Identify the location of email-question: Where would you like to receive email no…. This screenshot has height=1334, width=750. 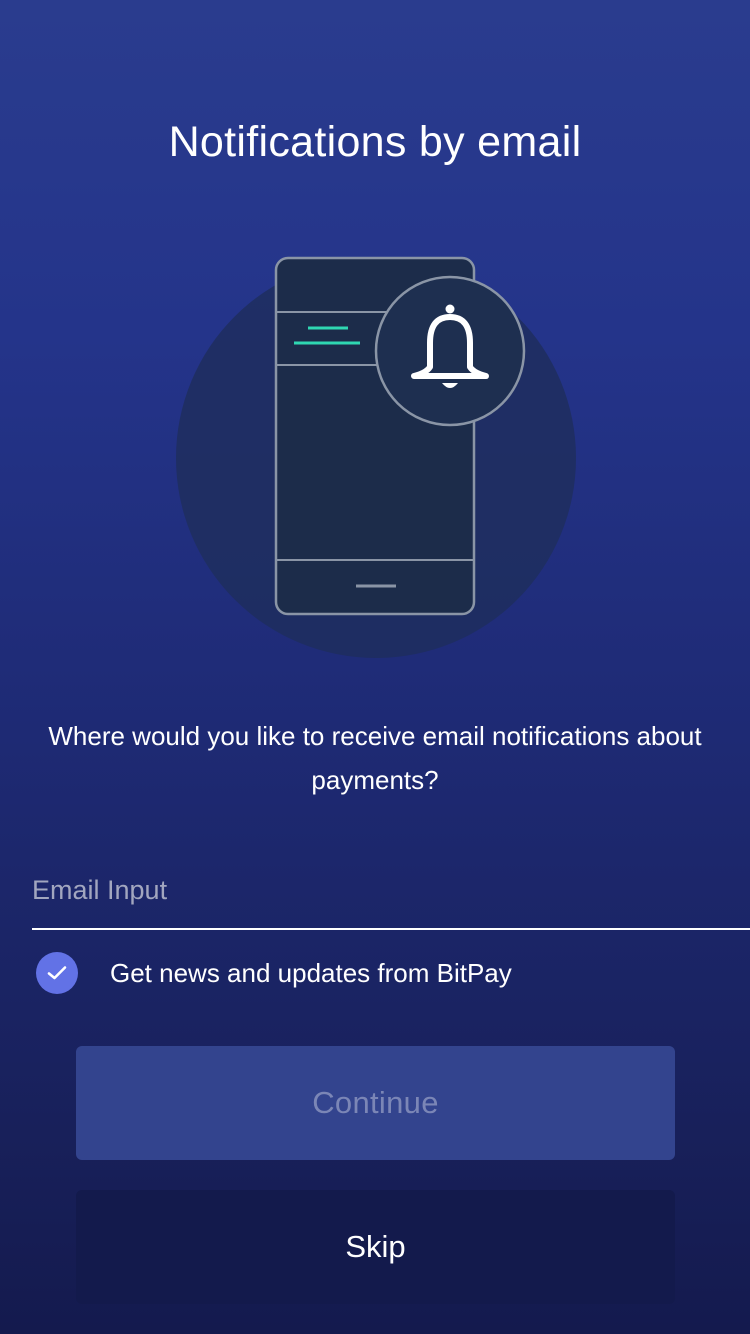
(375, 758).